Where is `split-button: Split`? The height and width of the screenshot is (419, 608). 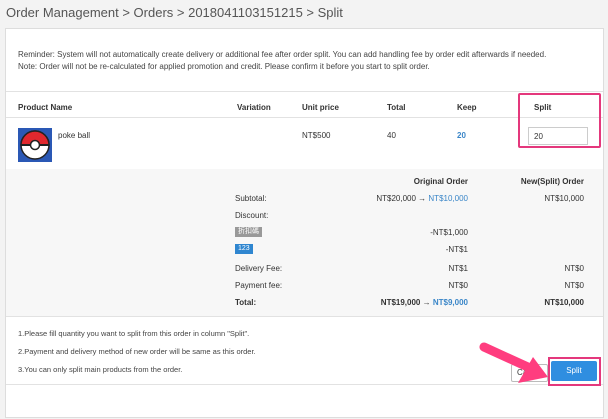
split-button: Split is located at coordinates (574, 371).